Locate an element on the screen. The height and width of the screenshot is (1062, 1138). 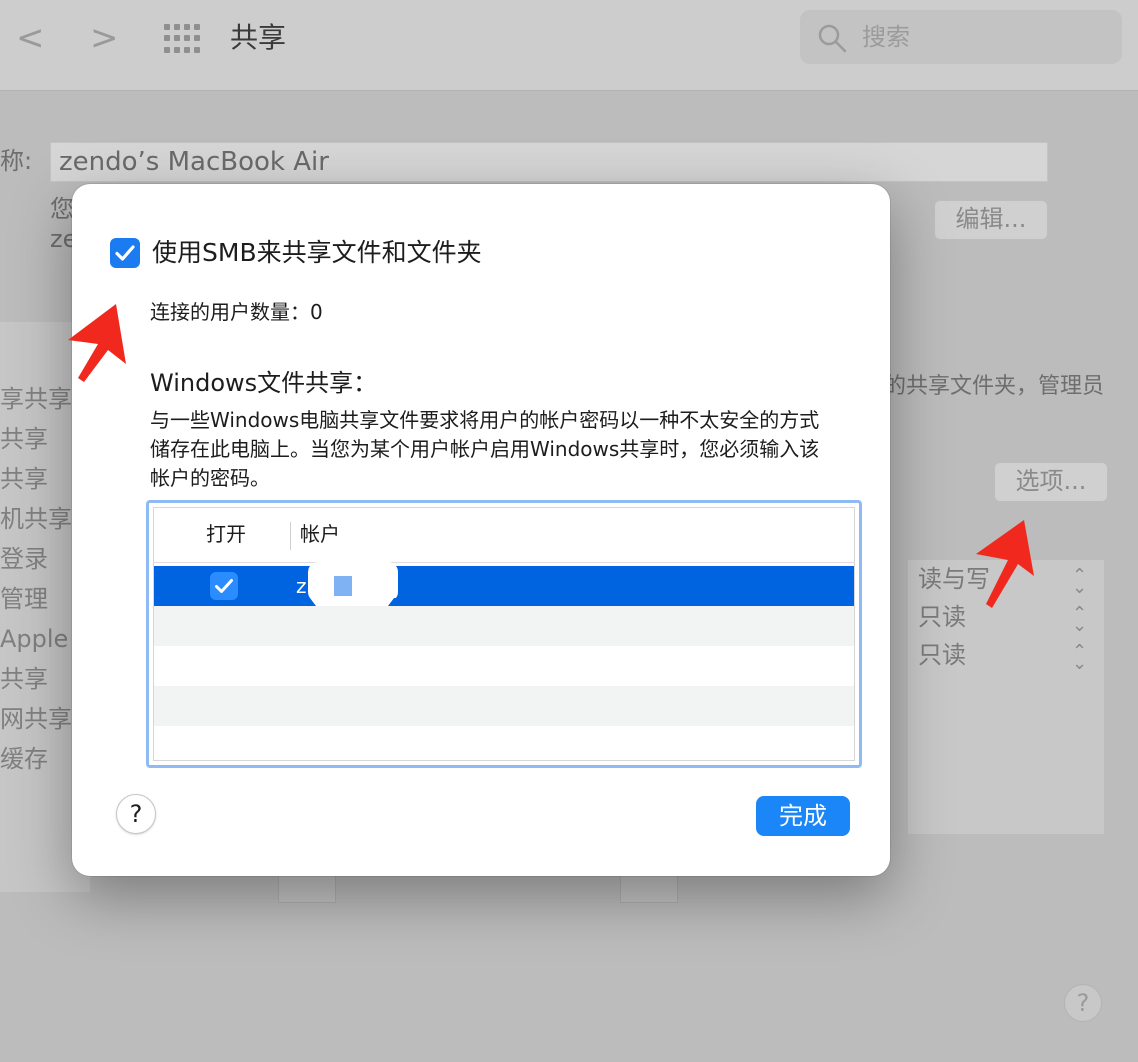
service-item: 登录 is located at coordinates (24, 559).